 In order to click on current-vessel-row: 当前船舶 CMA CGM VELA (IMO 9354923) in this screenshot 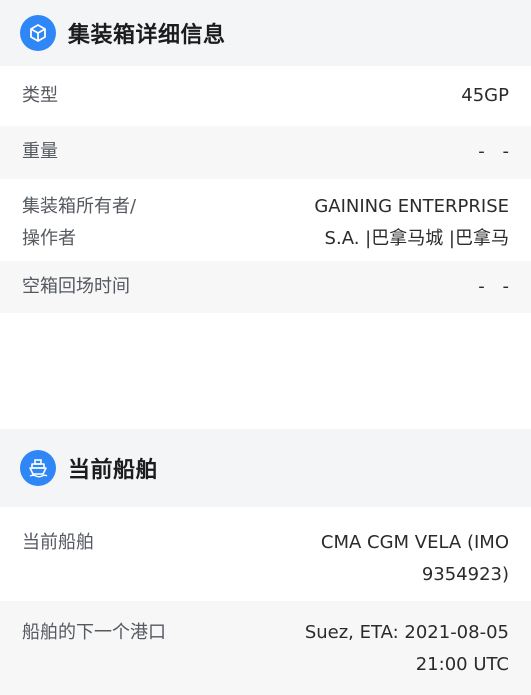, I will do `click(265, 554)`.